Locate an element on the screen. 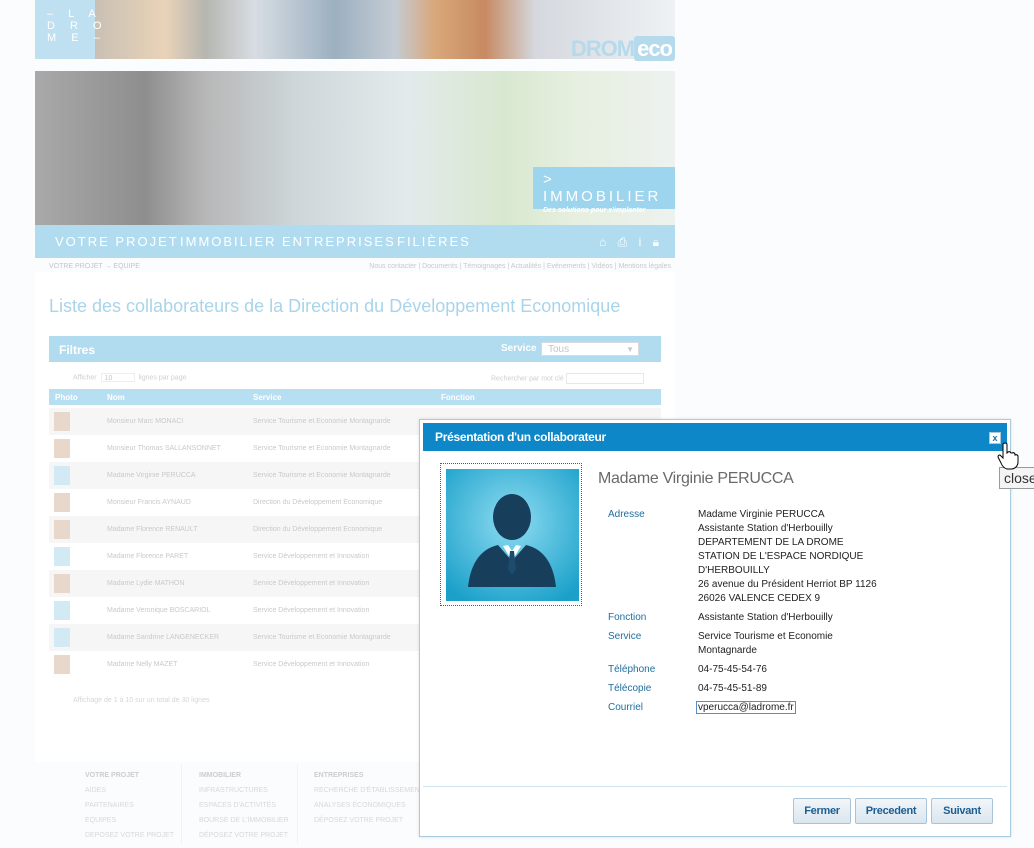  person-silhouette-icon is located at coordinates (512, 535).